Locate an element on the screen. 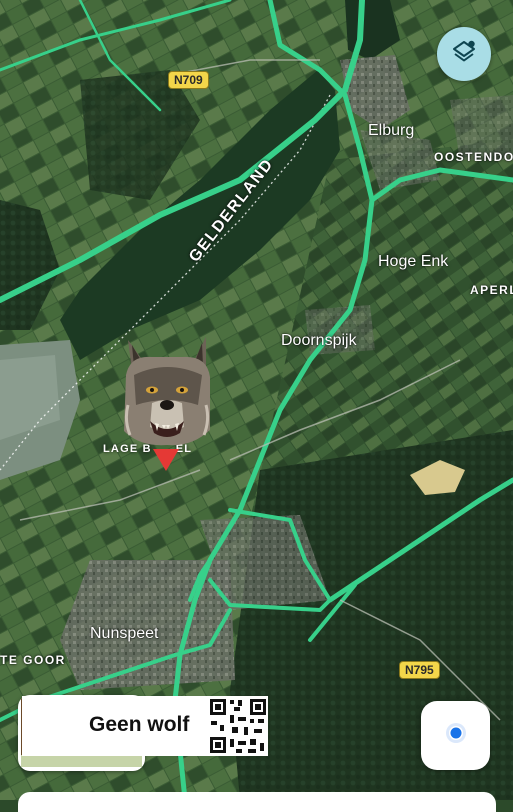 Image resolution: width=513 pixels, height=812 pixels. place-label-doornspijk: Doornspijk is located at coordinates (319, 340).